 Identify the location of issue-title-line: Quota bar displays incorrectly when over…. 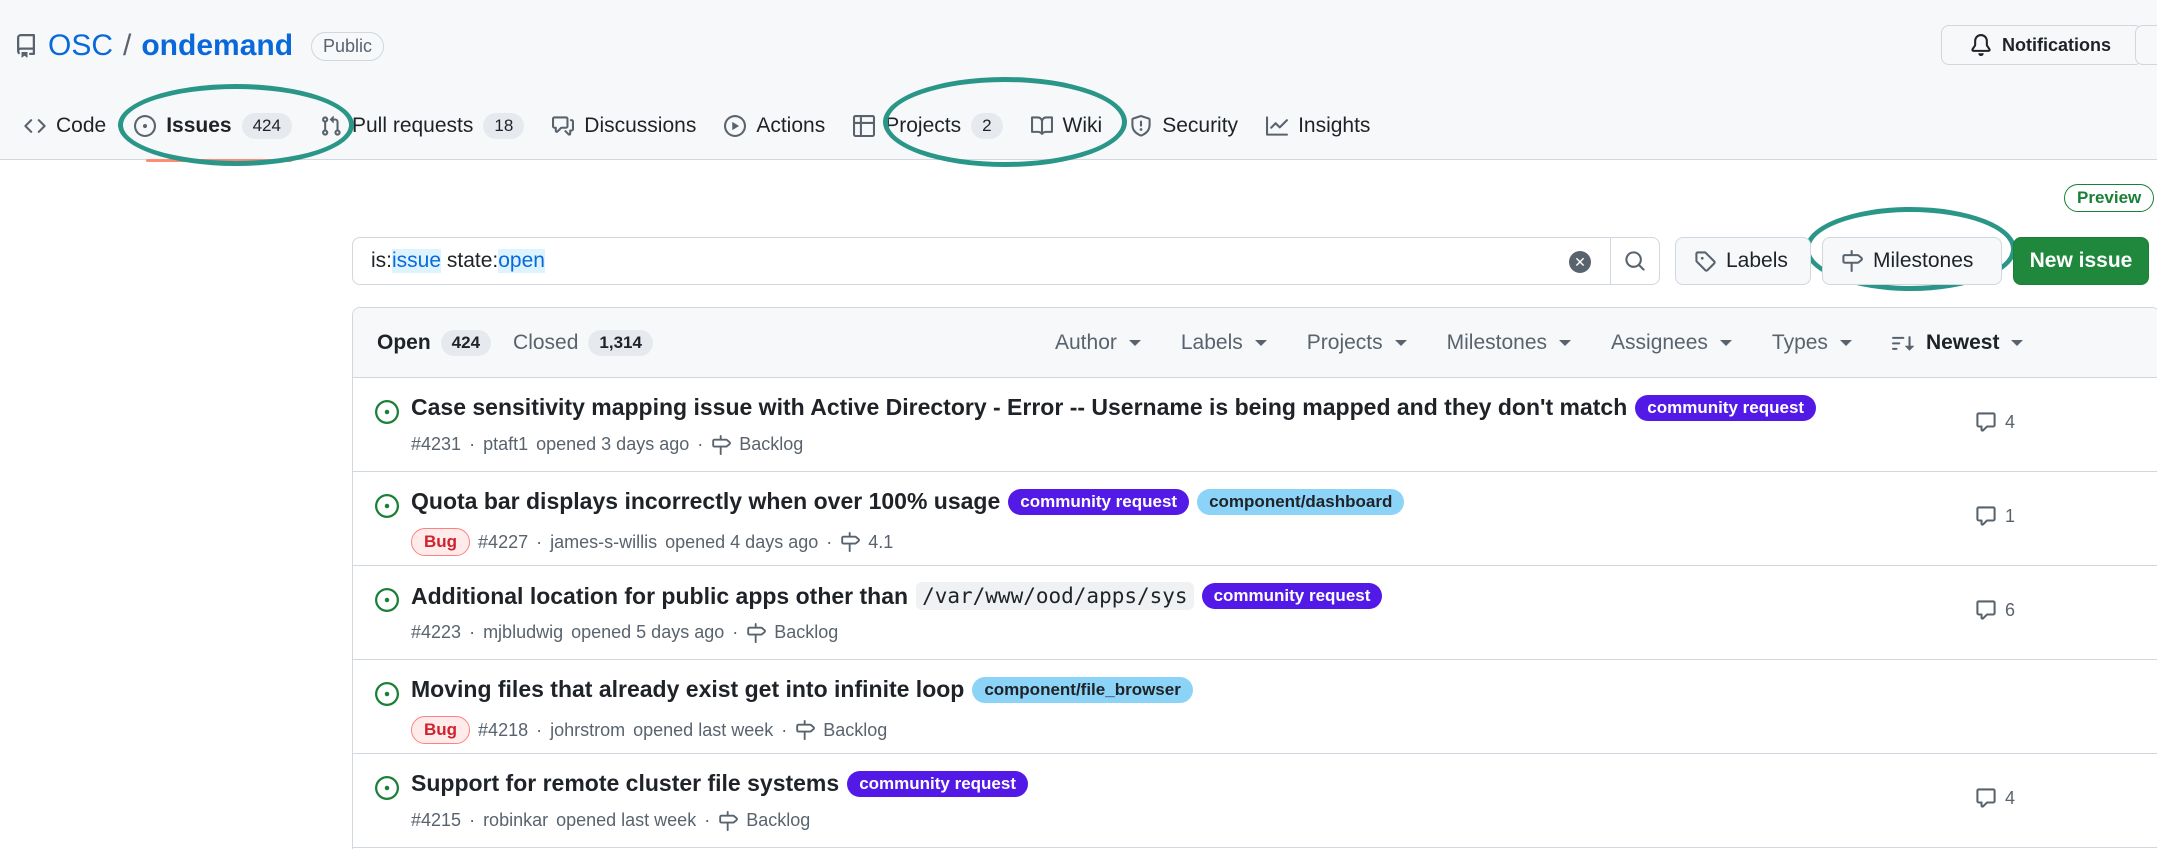
(908, 501).